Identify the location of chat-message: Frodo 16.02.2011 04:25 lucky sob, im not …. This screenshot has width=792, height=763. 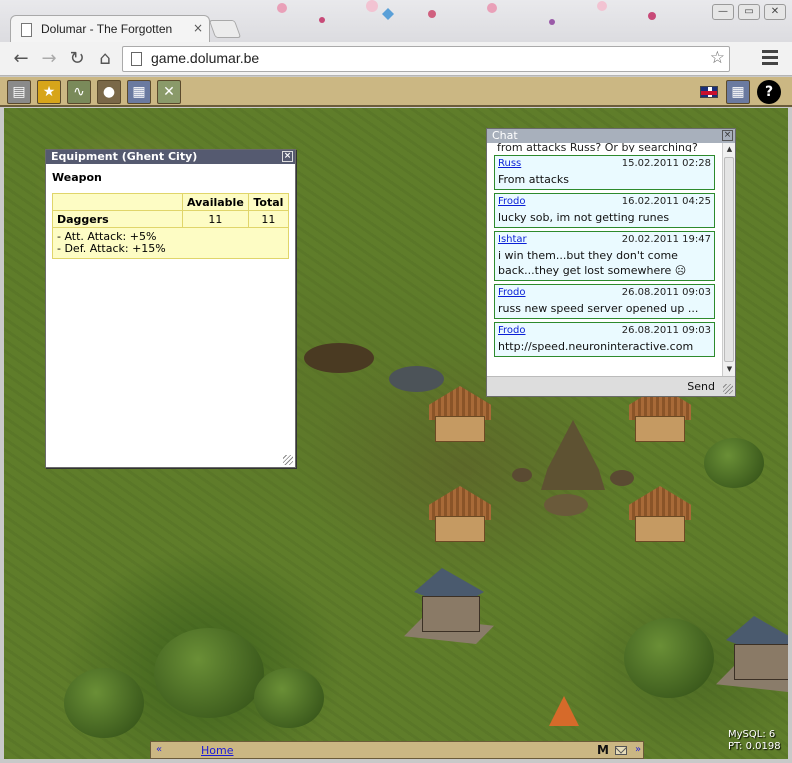
(604, 210).